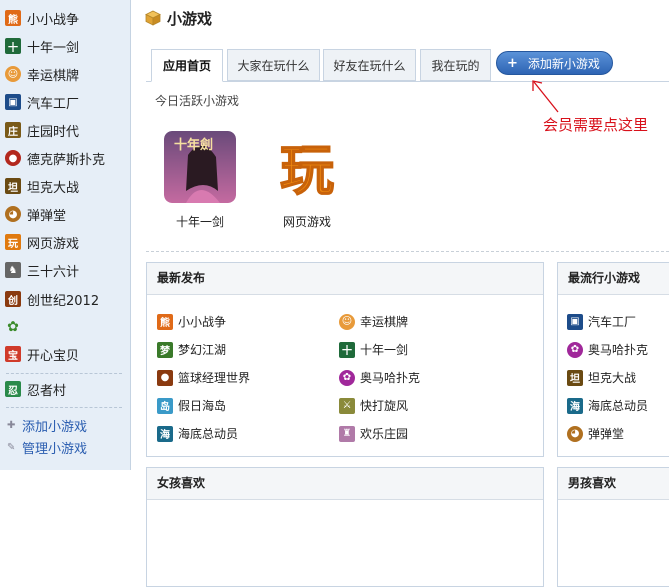 This screenshot has width=669, height=587. I want to click on list-item: ● 篮球经理世界, so click(203, 377).